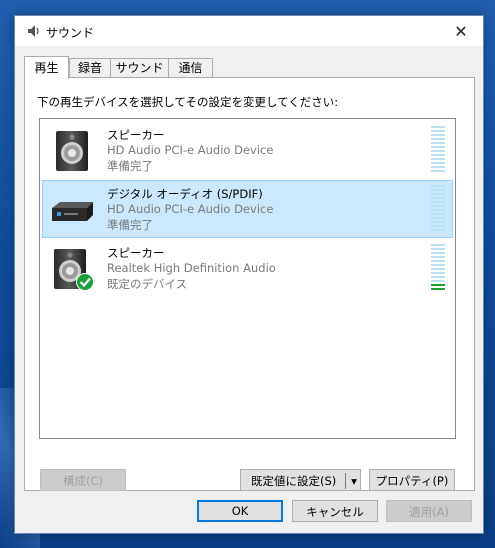 This screenshot has width=495, height=548. Describe the element at coordinates (74, 270) in the screenshot. I see `speaker-default-icon` at that location.